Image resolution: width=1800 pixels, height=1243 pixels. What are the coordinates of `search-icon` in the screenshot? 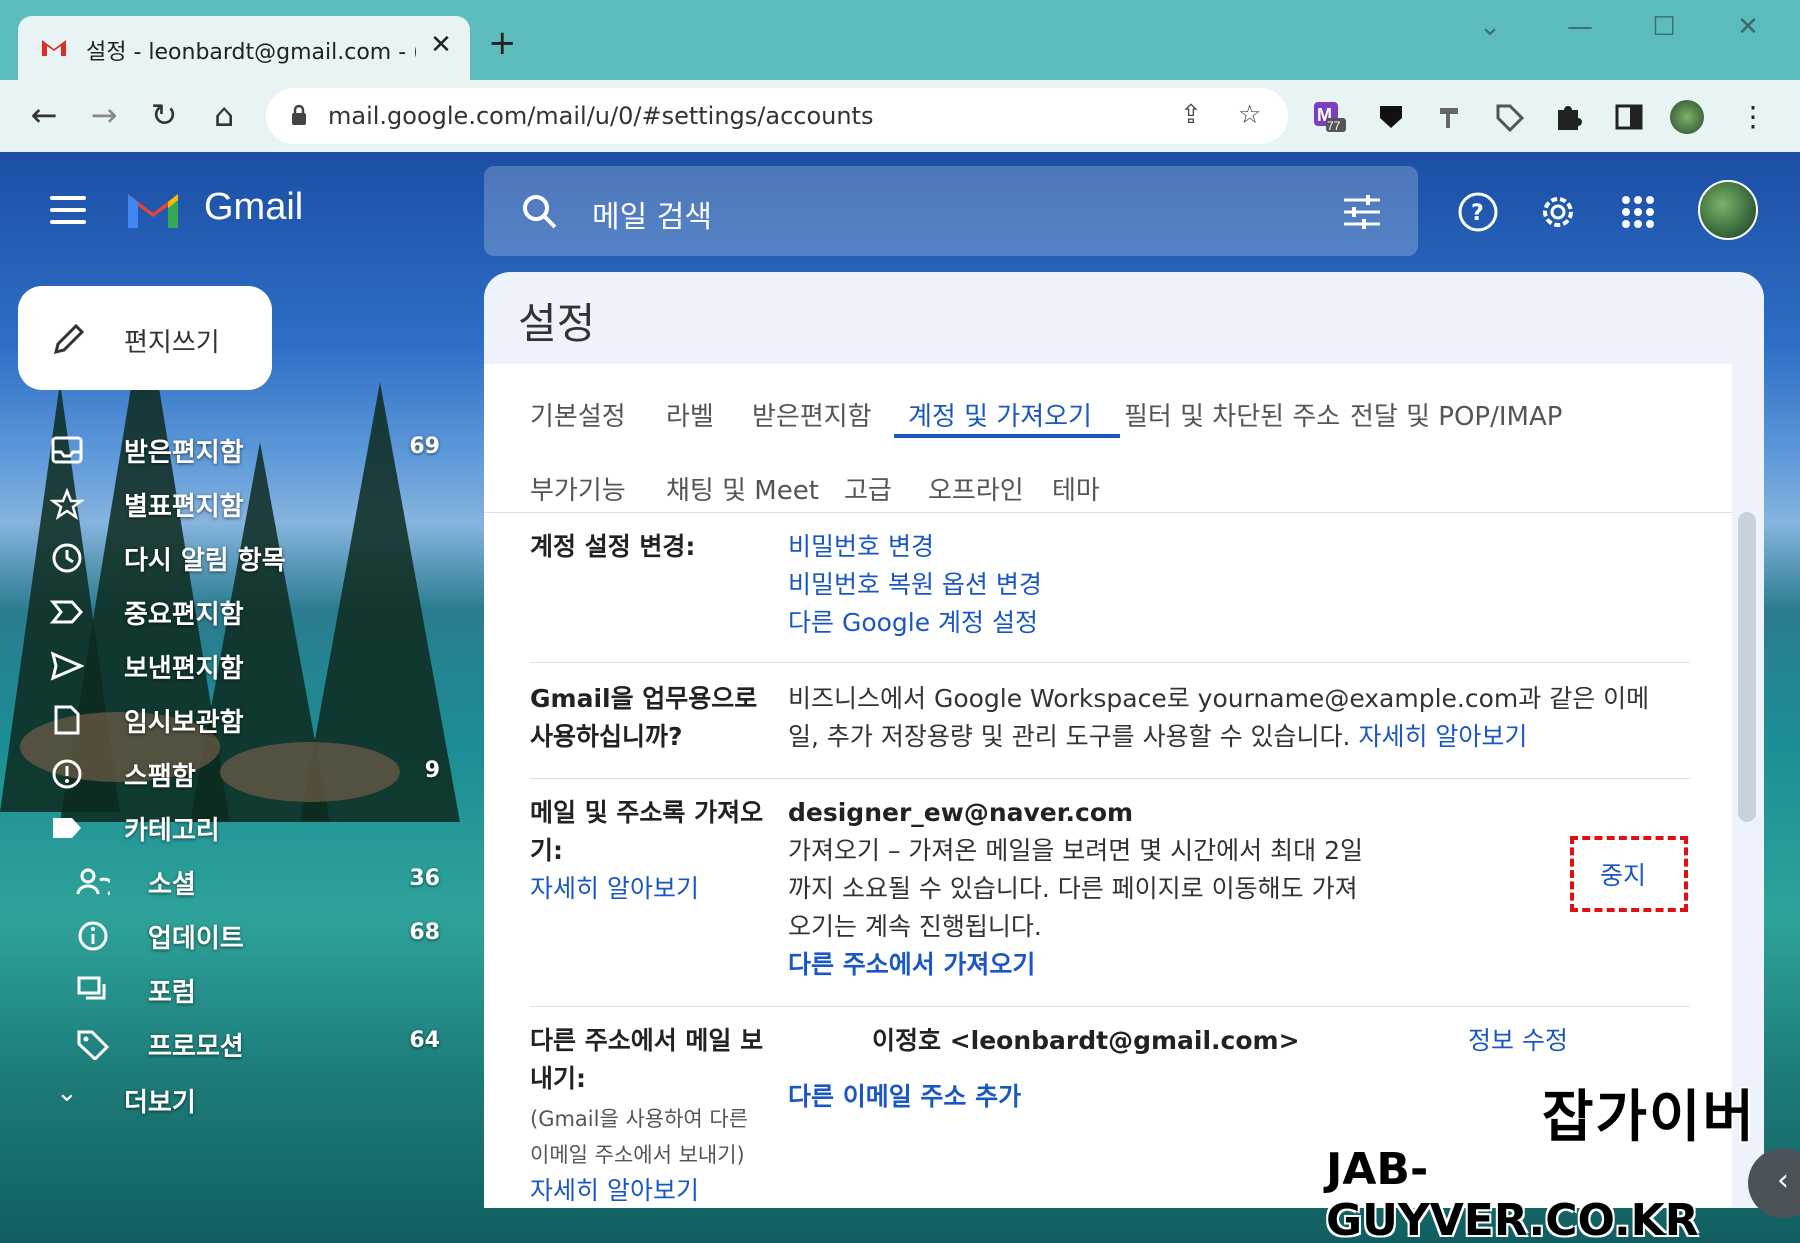 It's located at (540, 212).